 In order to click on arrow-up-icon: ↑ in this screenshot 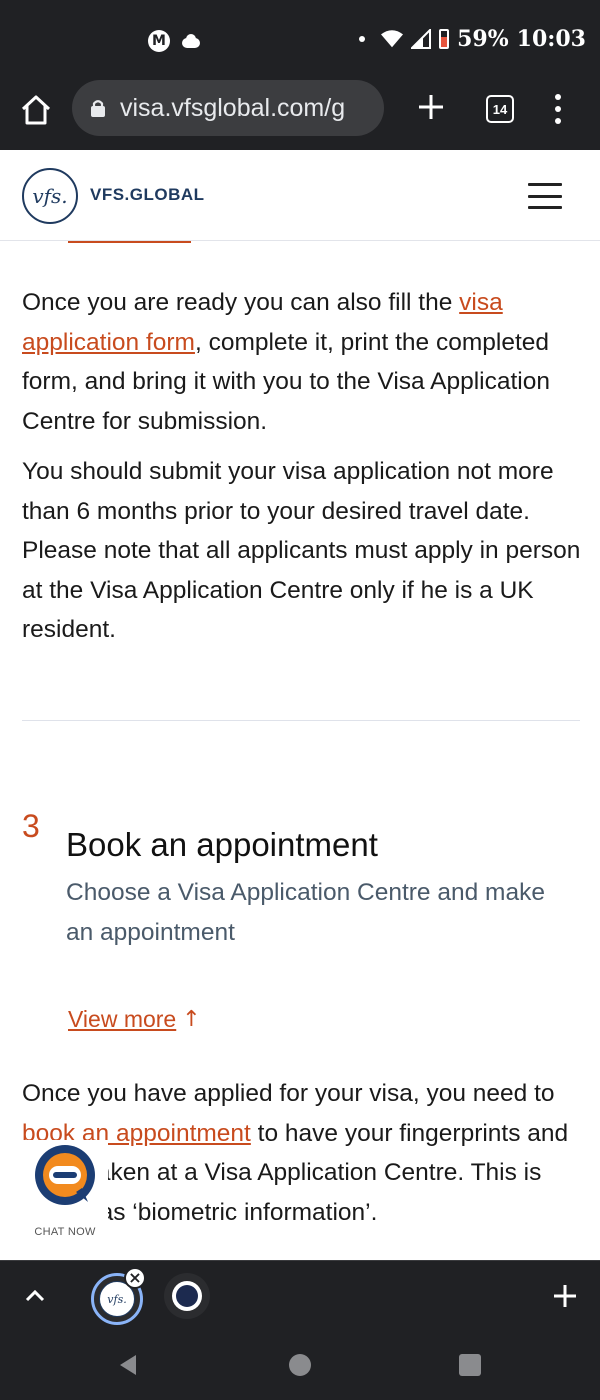, I will do `click(191, 1019)`.